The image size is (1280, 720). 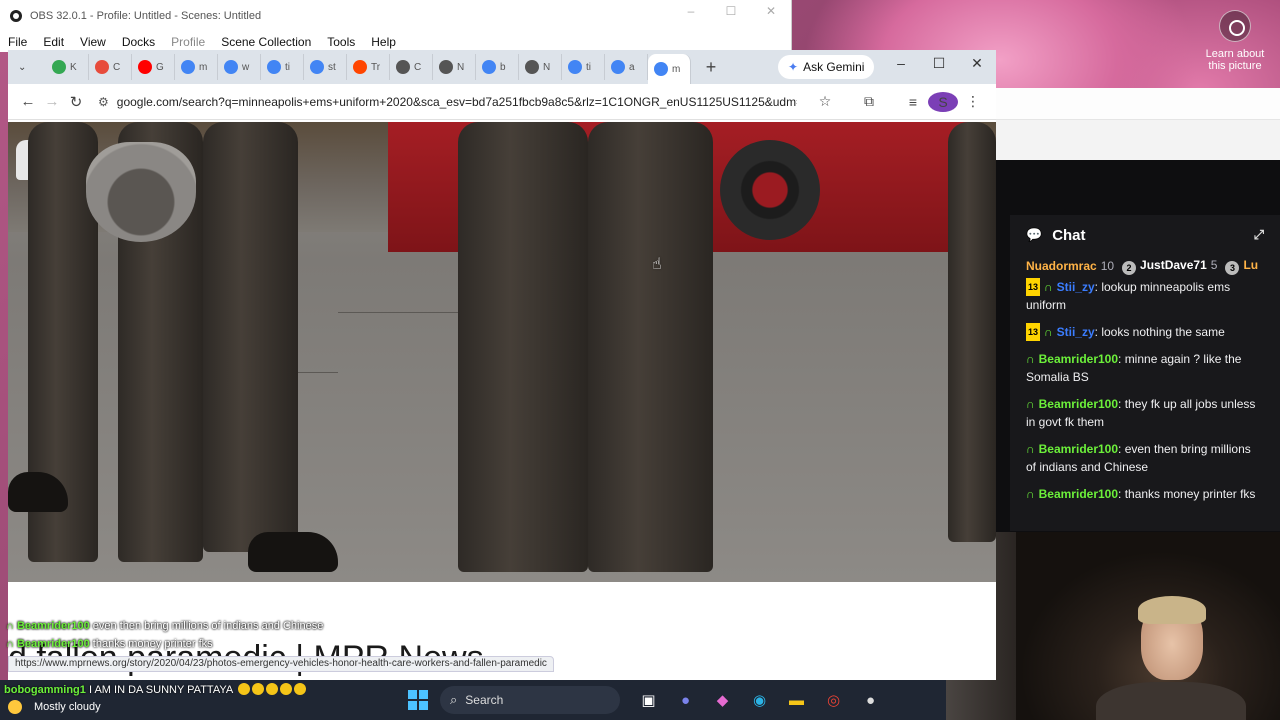 I want to click on chrome-close-button: ✕, so click(x=977, y=63).